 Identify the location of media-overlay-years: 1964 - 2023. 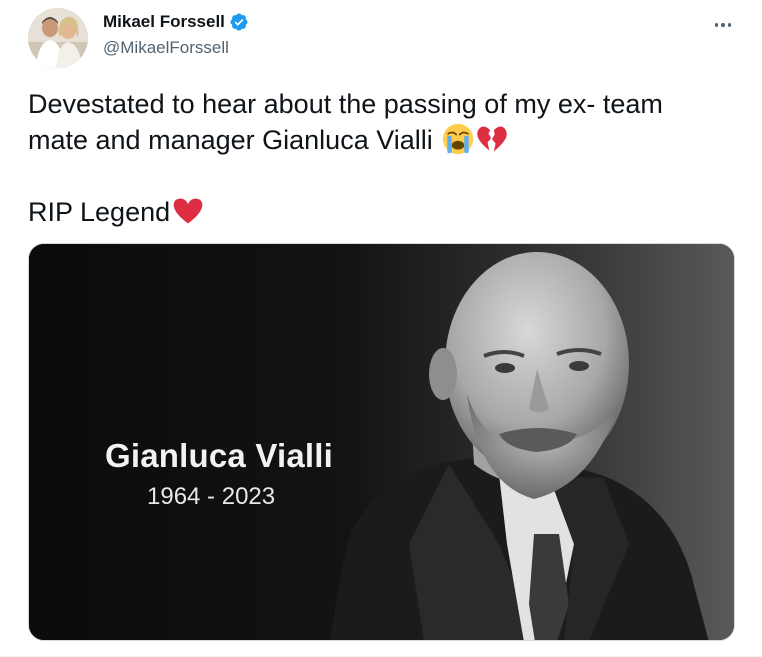
(211, 496).